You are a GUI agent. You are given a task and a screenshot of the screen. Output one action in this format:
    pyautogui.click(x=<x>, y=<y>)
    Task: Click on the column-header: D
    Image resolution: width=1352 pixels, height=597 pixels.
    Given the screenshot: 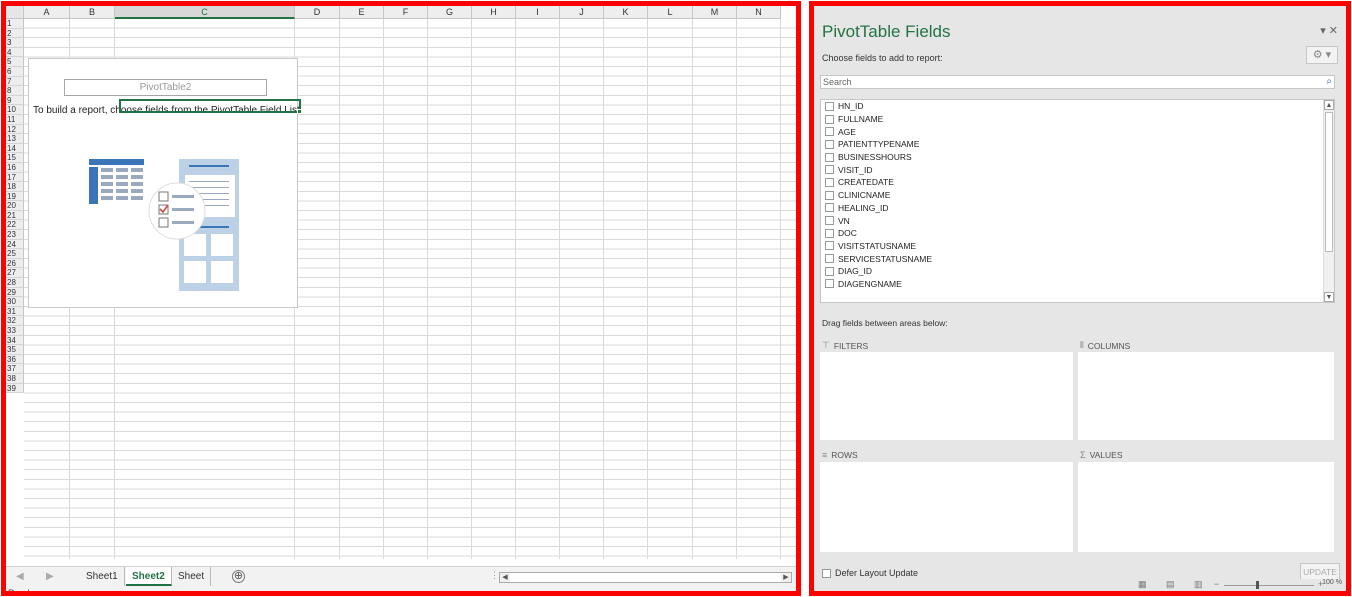 What is the action you would take?
    pyautogui.click(x=317, y=12)
    